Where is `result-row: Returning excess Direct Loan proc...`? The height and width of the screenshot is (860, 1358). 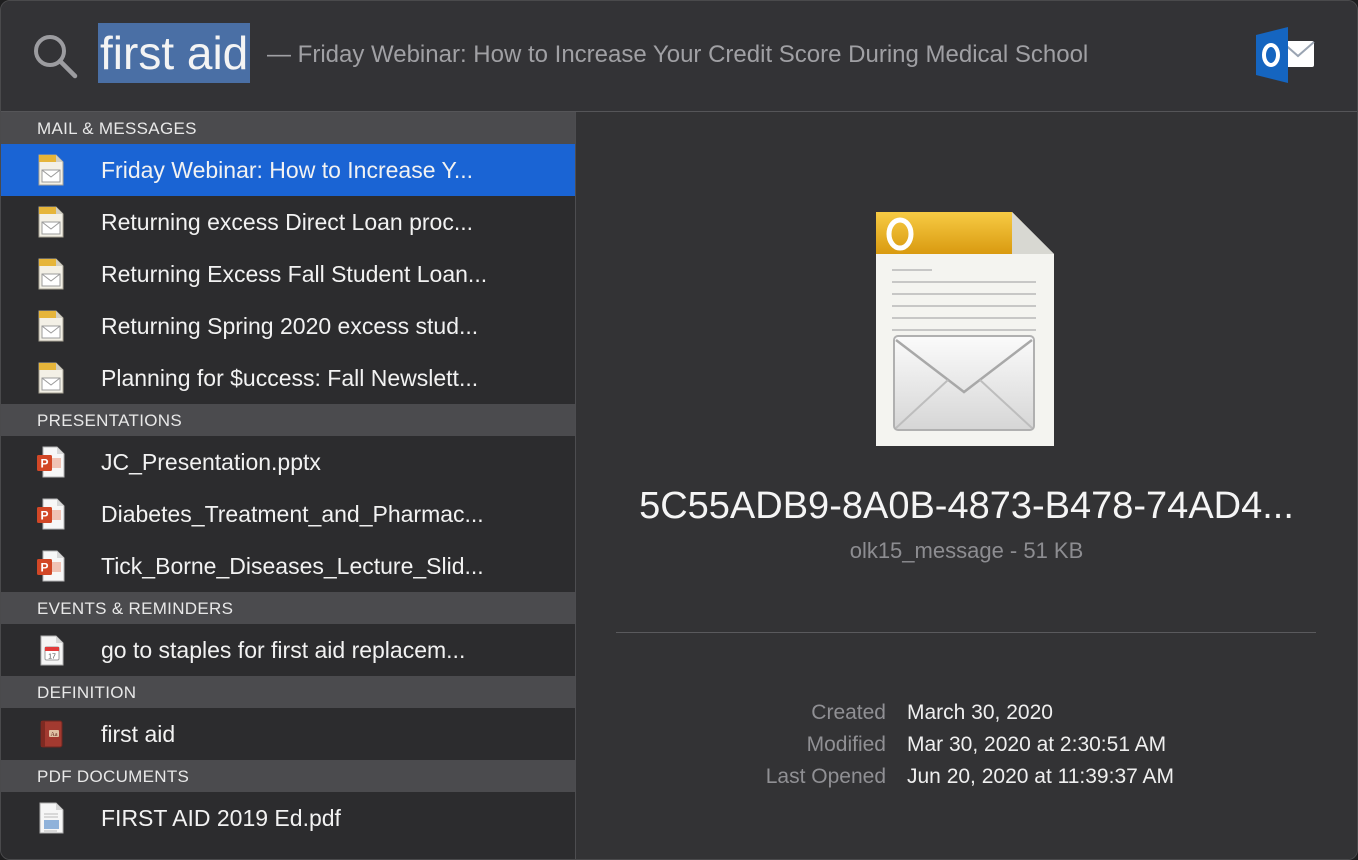
result-row: Returning excess Direct Loan proc... is located at coordinates (288, 222).